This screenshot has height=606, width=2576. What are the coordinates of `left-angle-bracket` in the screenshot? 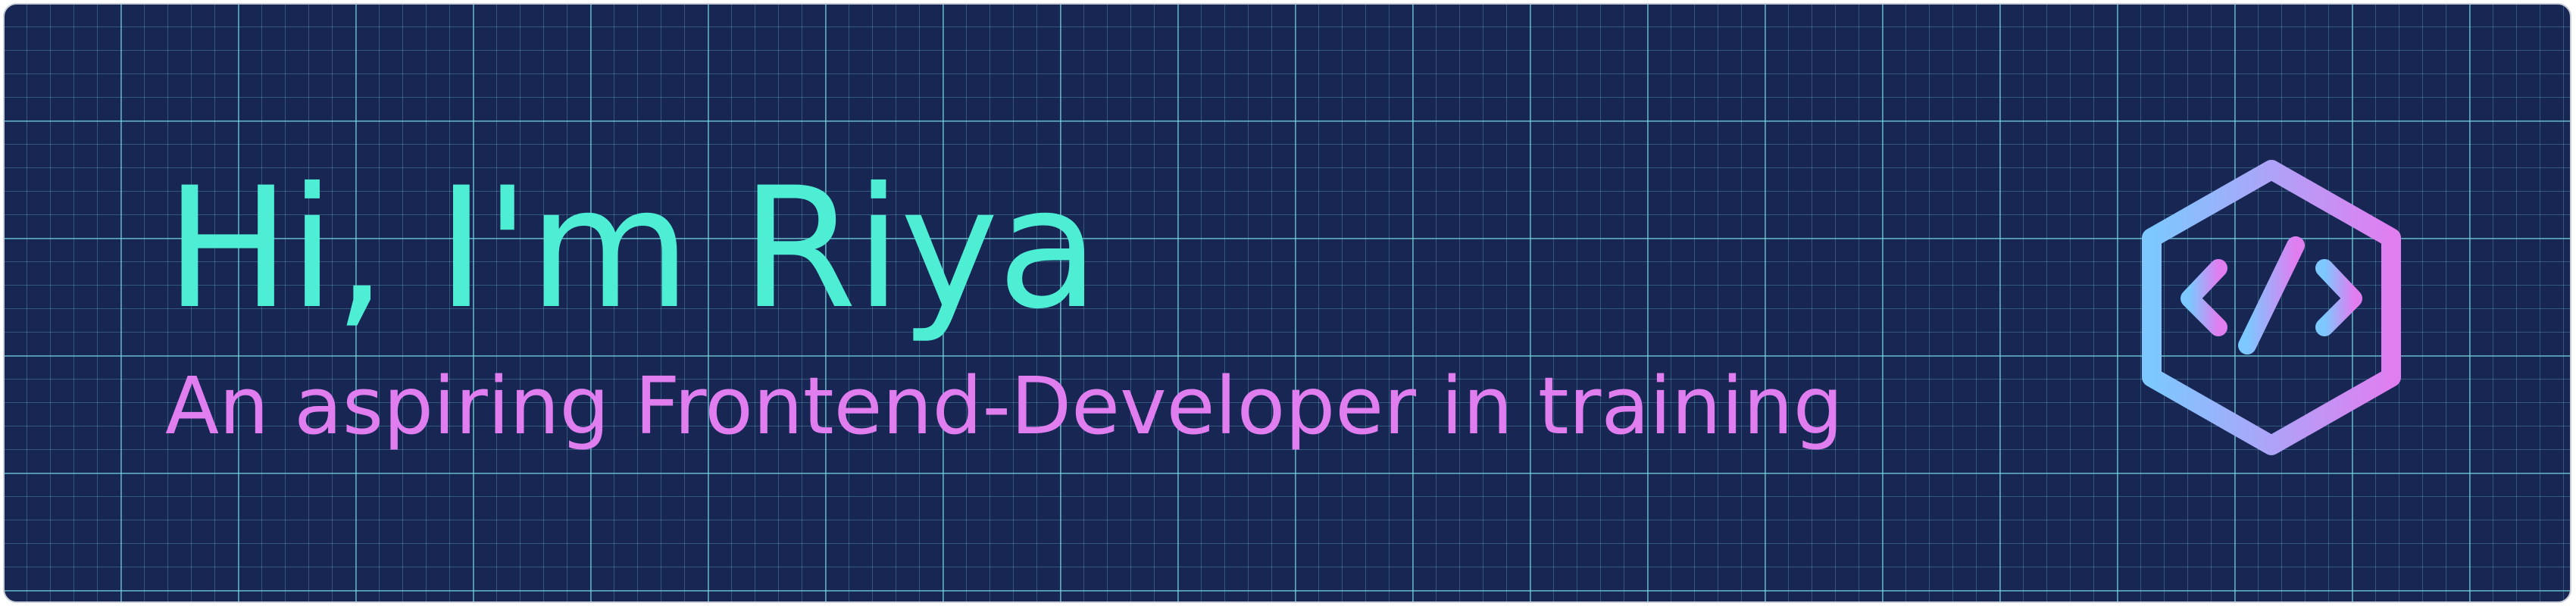 It's located at (2204, 297).